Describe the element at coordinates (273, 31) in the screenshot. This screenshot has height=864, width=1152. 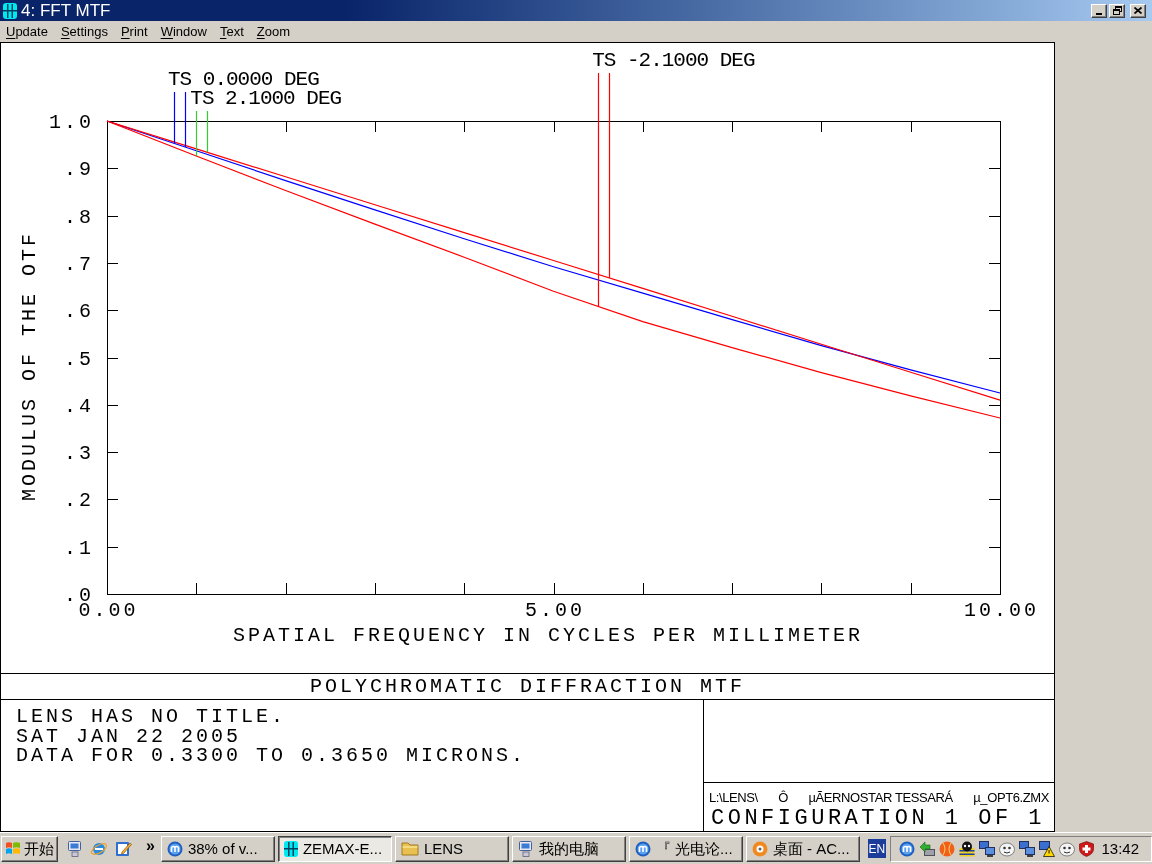
I see `menu-item: Zoom` at that location.